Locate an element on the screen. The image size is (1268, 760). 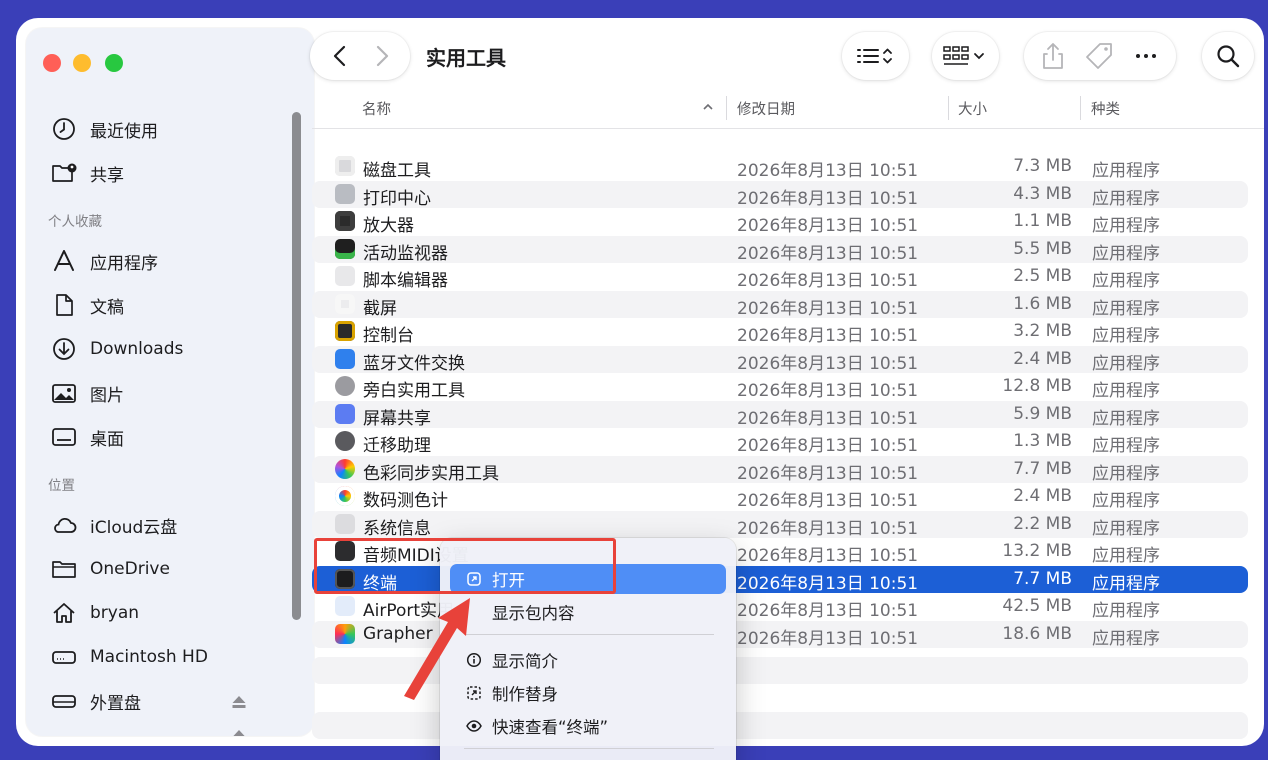
menu-item-label: 显示包内容 is located at coordinates (533, 613).